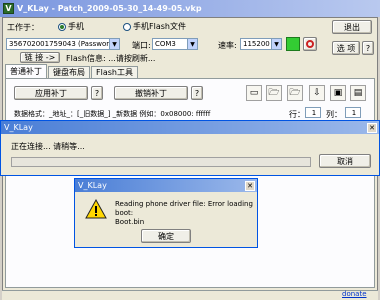 The width and height of the screenshot is (380, 300). What do you see at coordinates (165, 44) in the screenshot?
I see `port-value: COM3` at bounding box center [165, 44].